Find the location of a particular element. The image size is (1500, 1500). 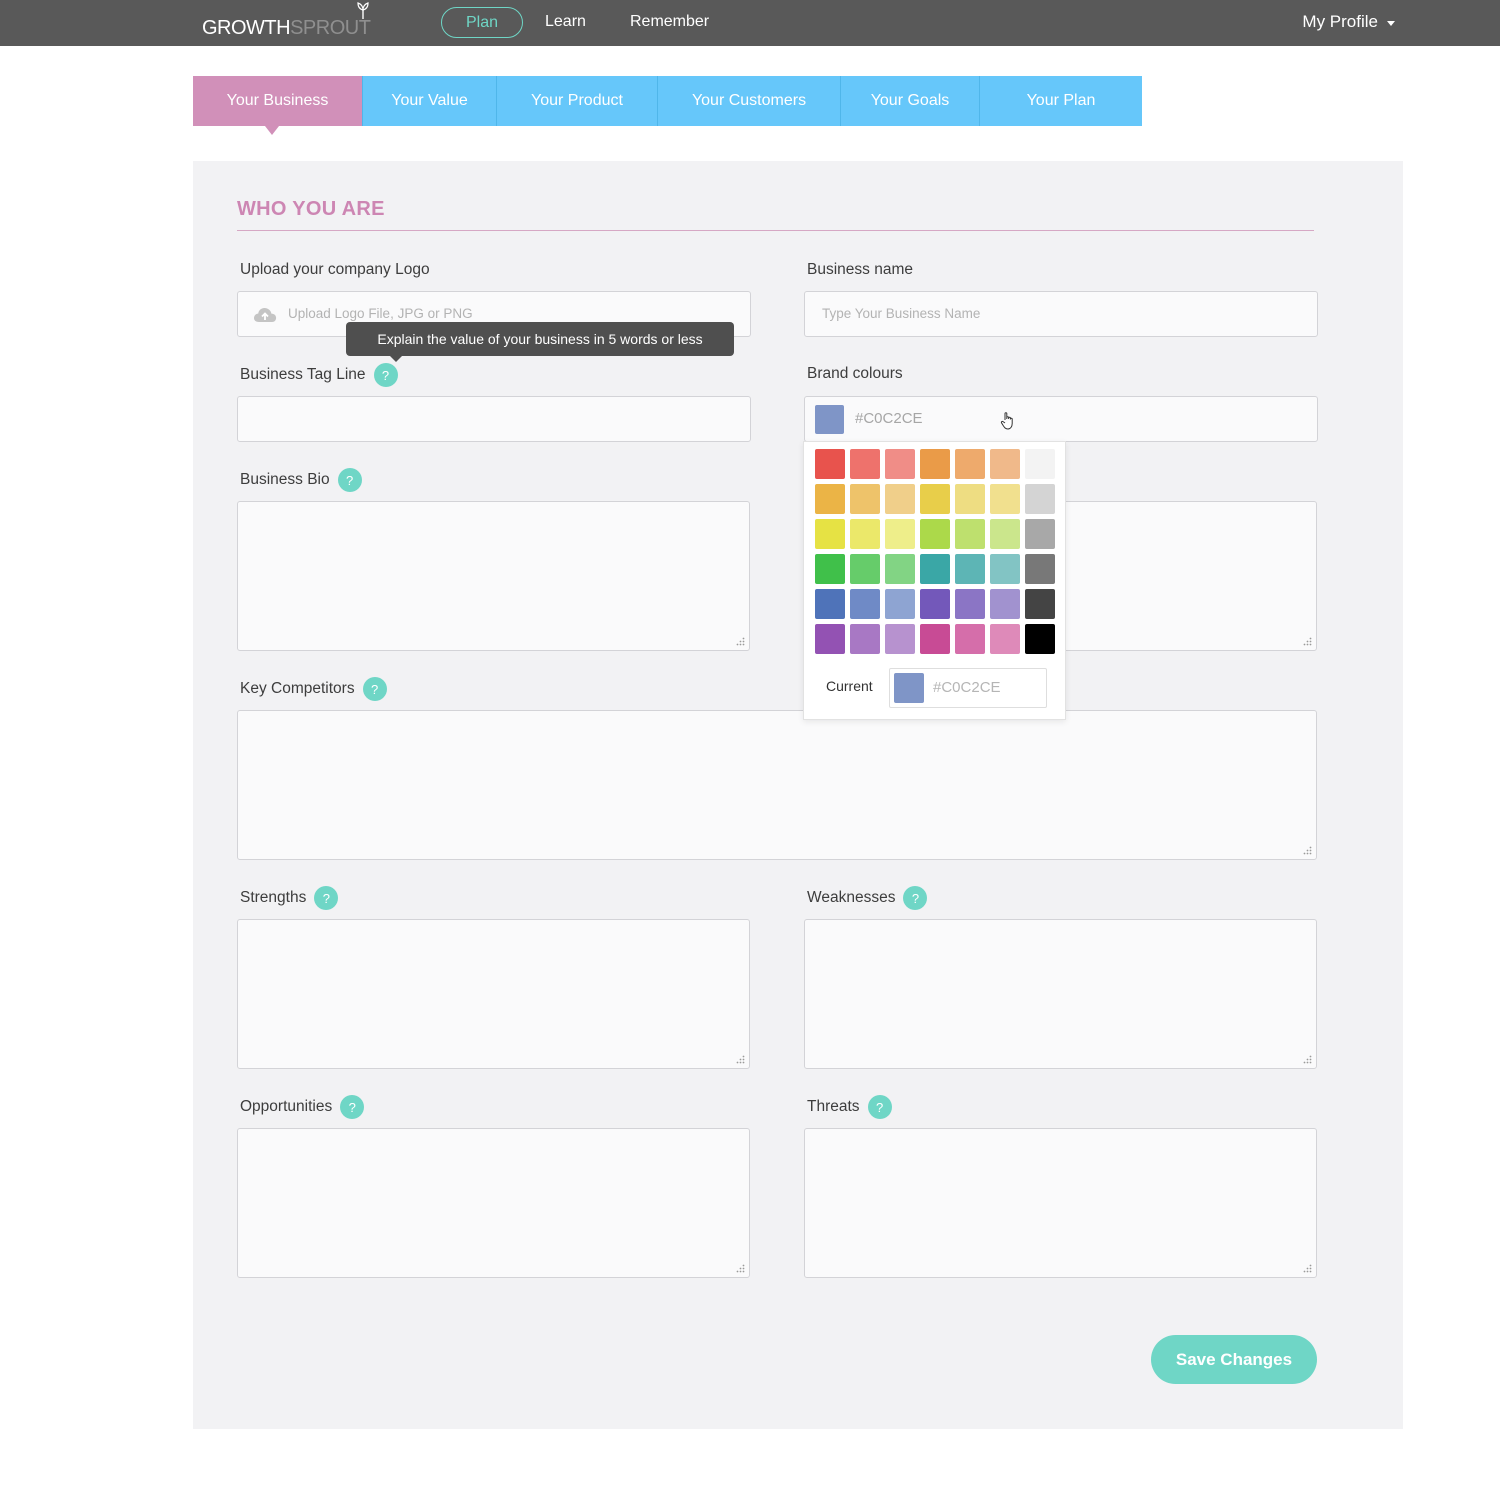

strengths-textarea is located at coordinates (493, 994).